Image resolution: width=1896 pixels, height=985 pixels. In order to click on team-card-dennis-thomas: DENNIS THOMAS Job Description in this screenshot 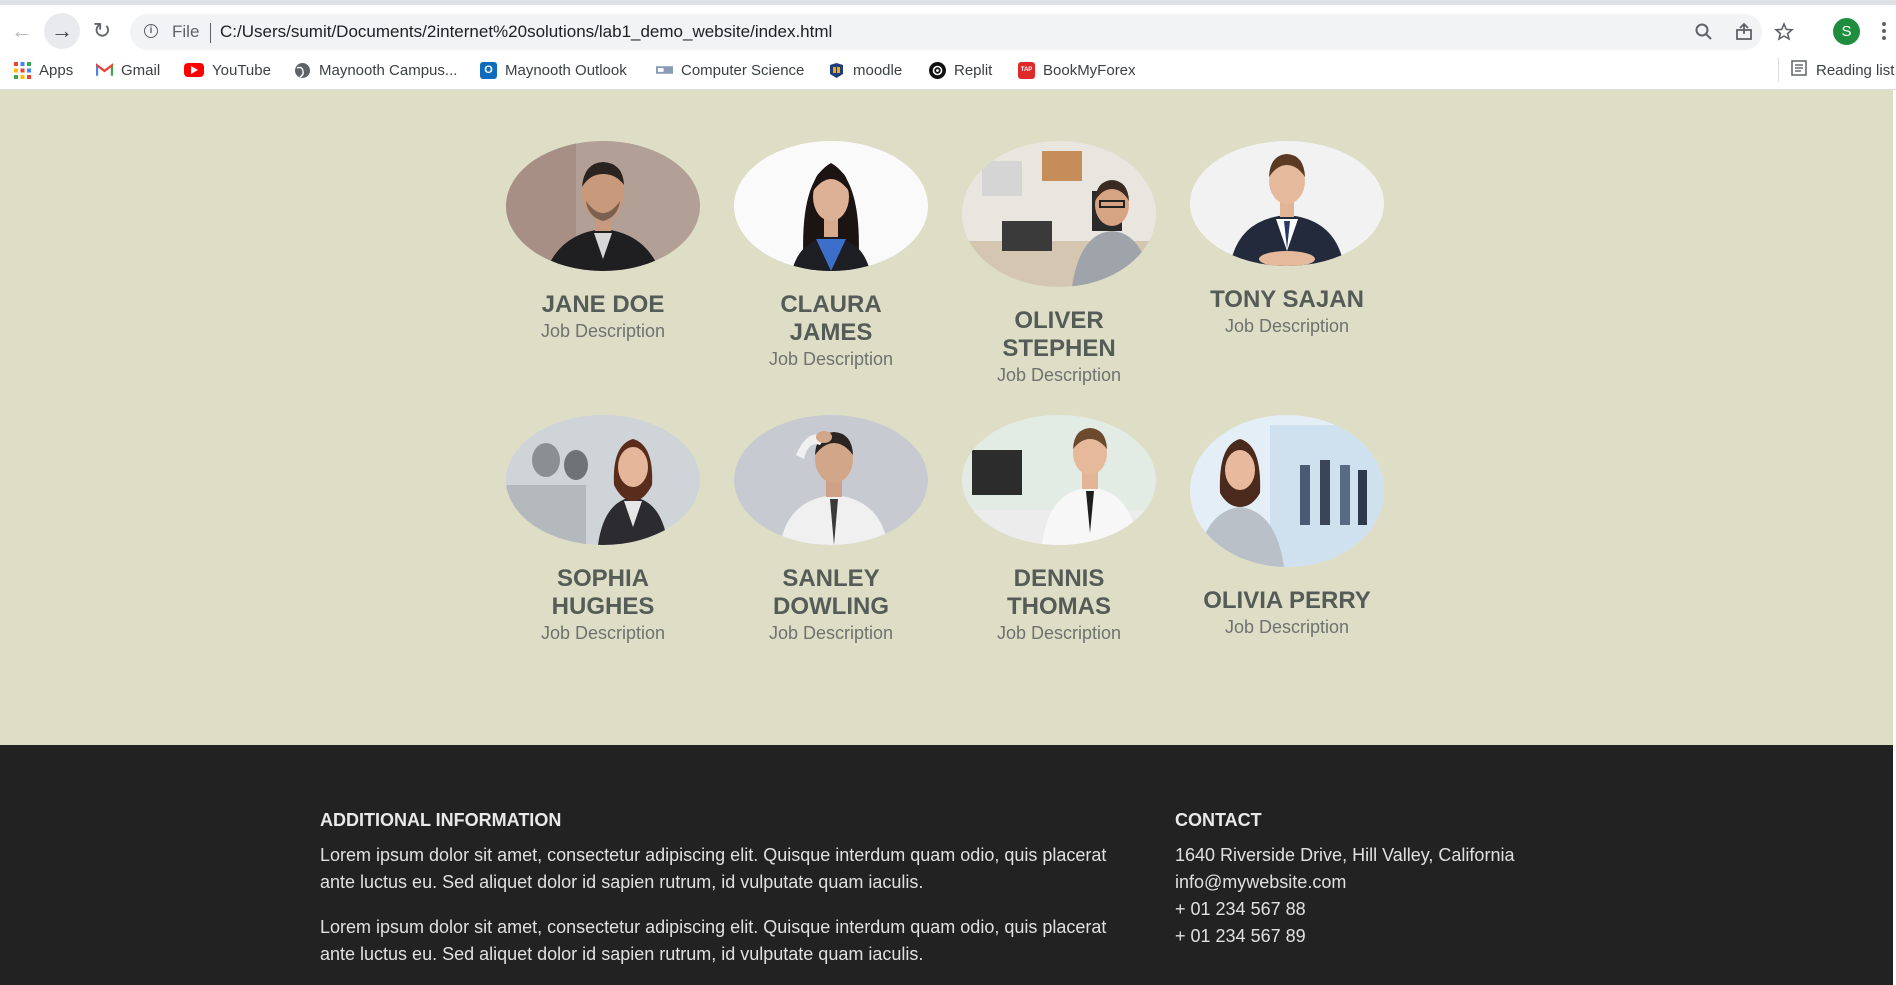, I will do `click(1059, 529)`.